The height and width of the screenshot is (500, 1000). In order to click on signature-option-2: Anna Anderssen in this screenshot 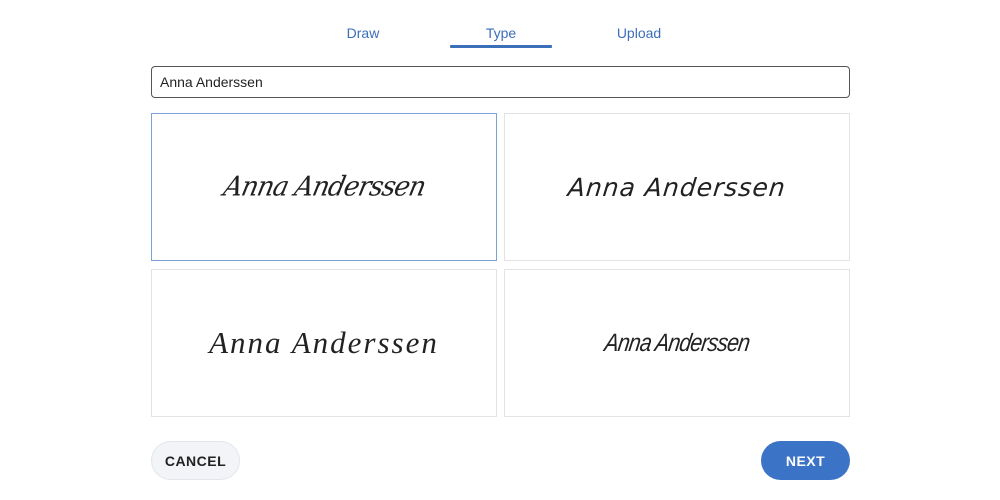, I will do `click(677, 187)`.